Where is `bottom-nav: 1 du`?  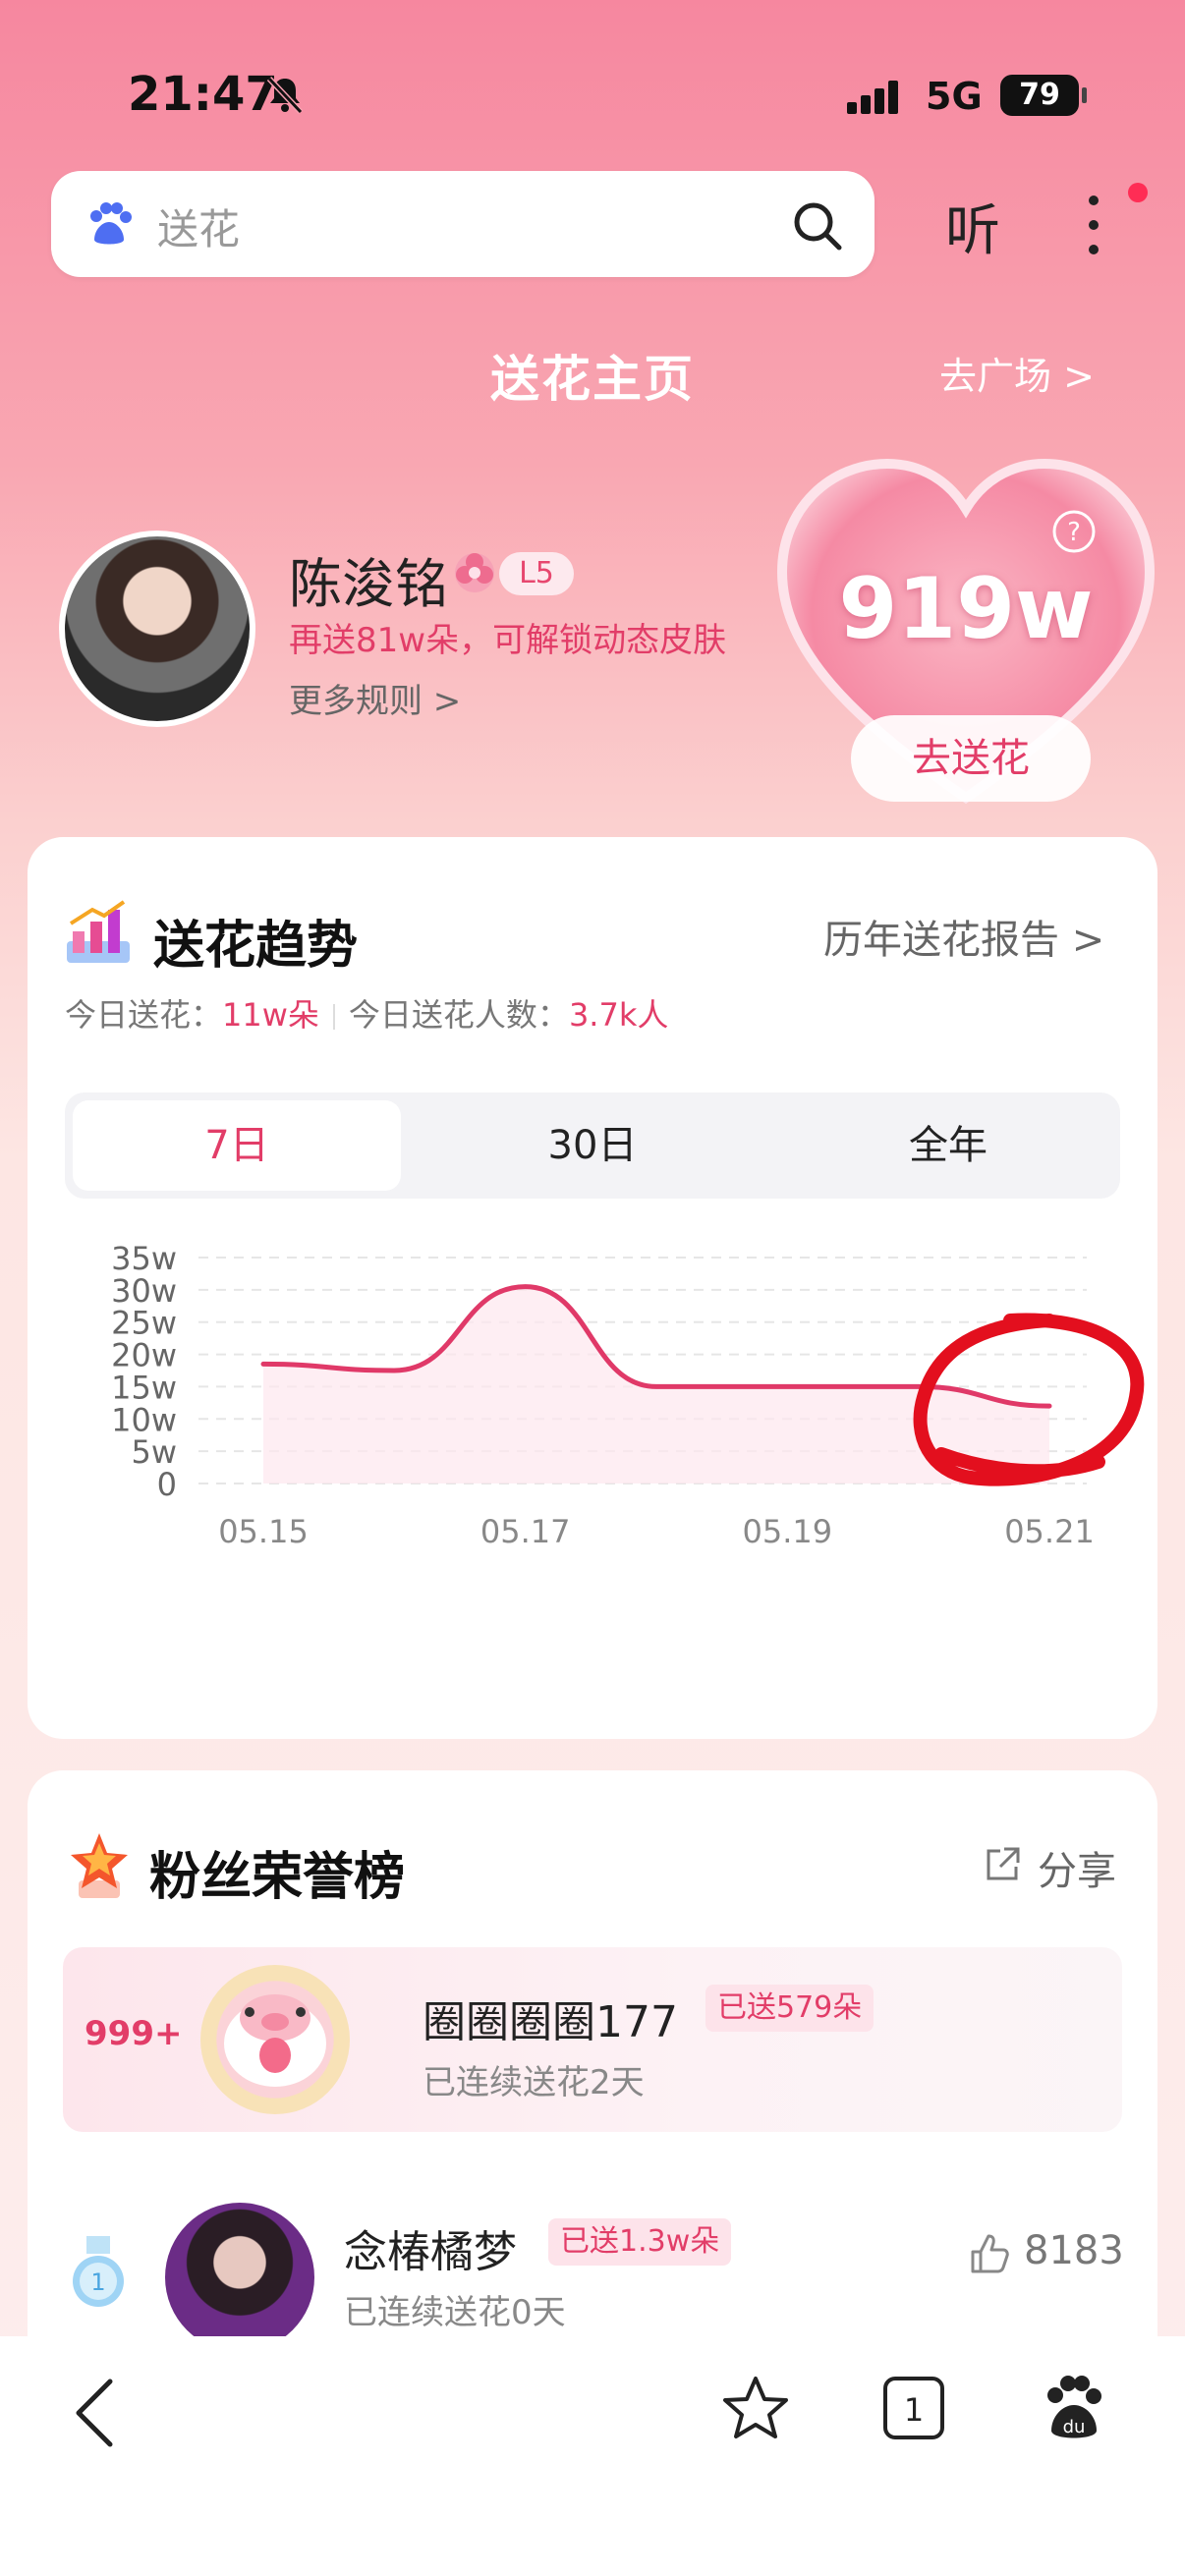 bottom-nav: 1 du is located at coordinates (592, 2456).